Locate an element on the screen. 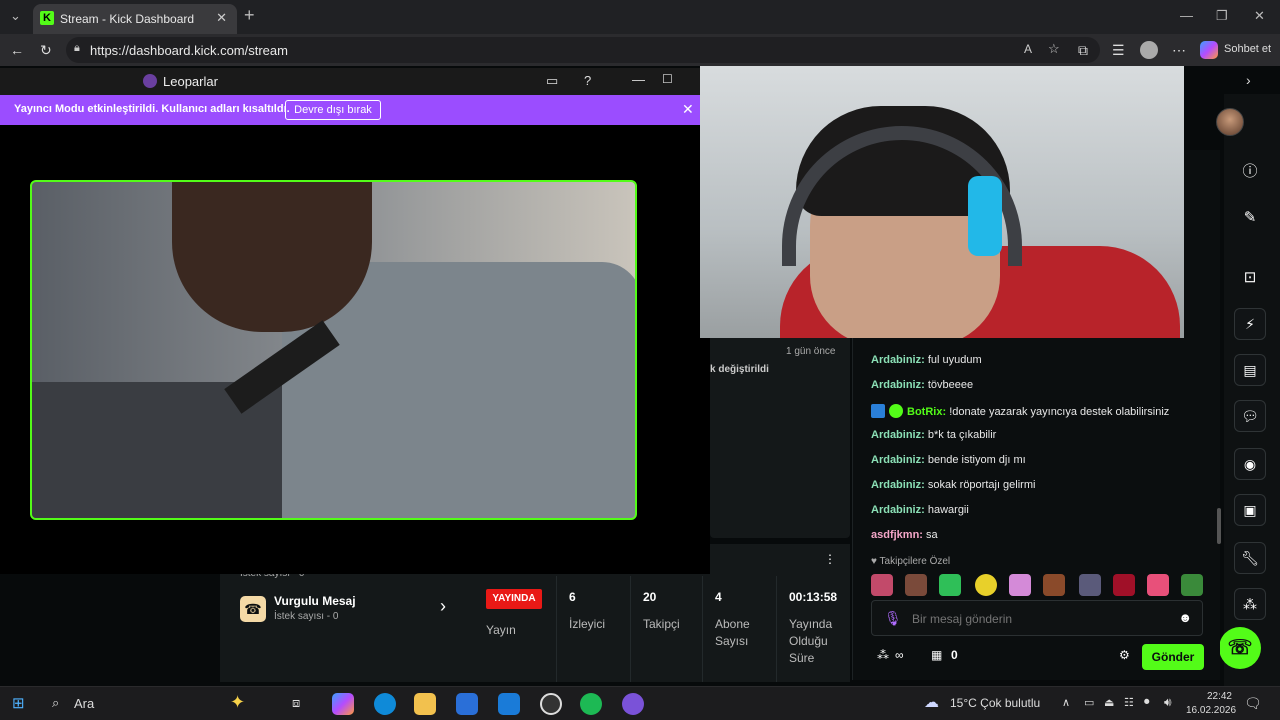  chat-scrollbar is located at coordinates (1219, 526).